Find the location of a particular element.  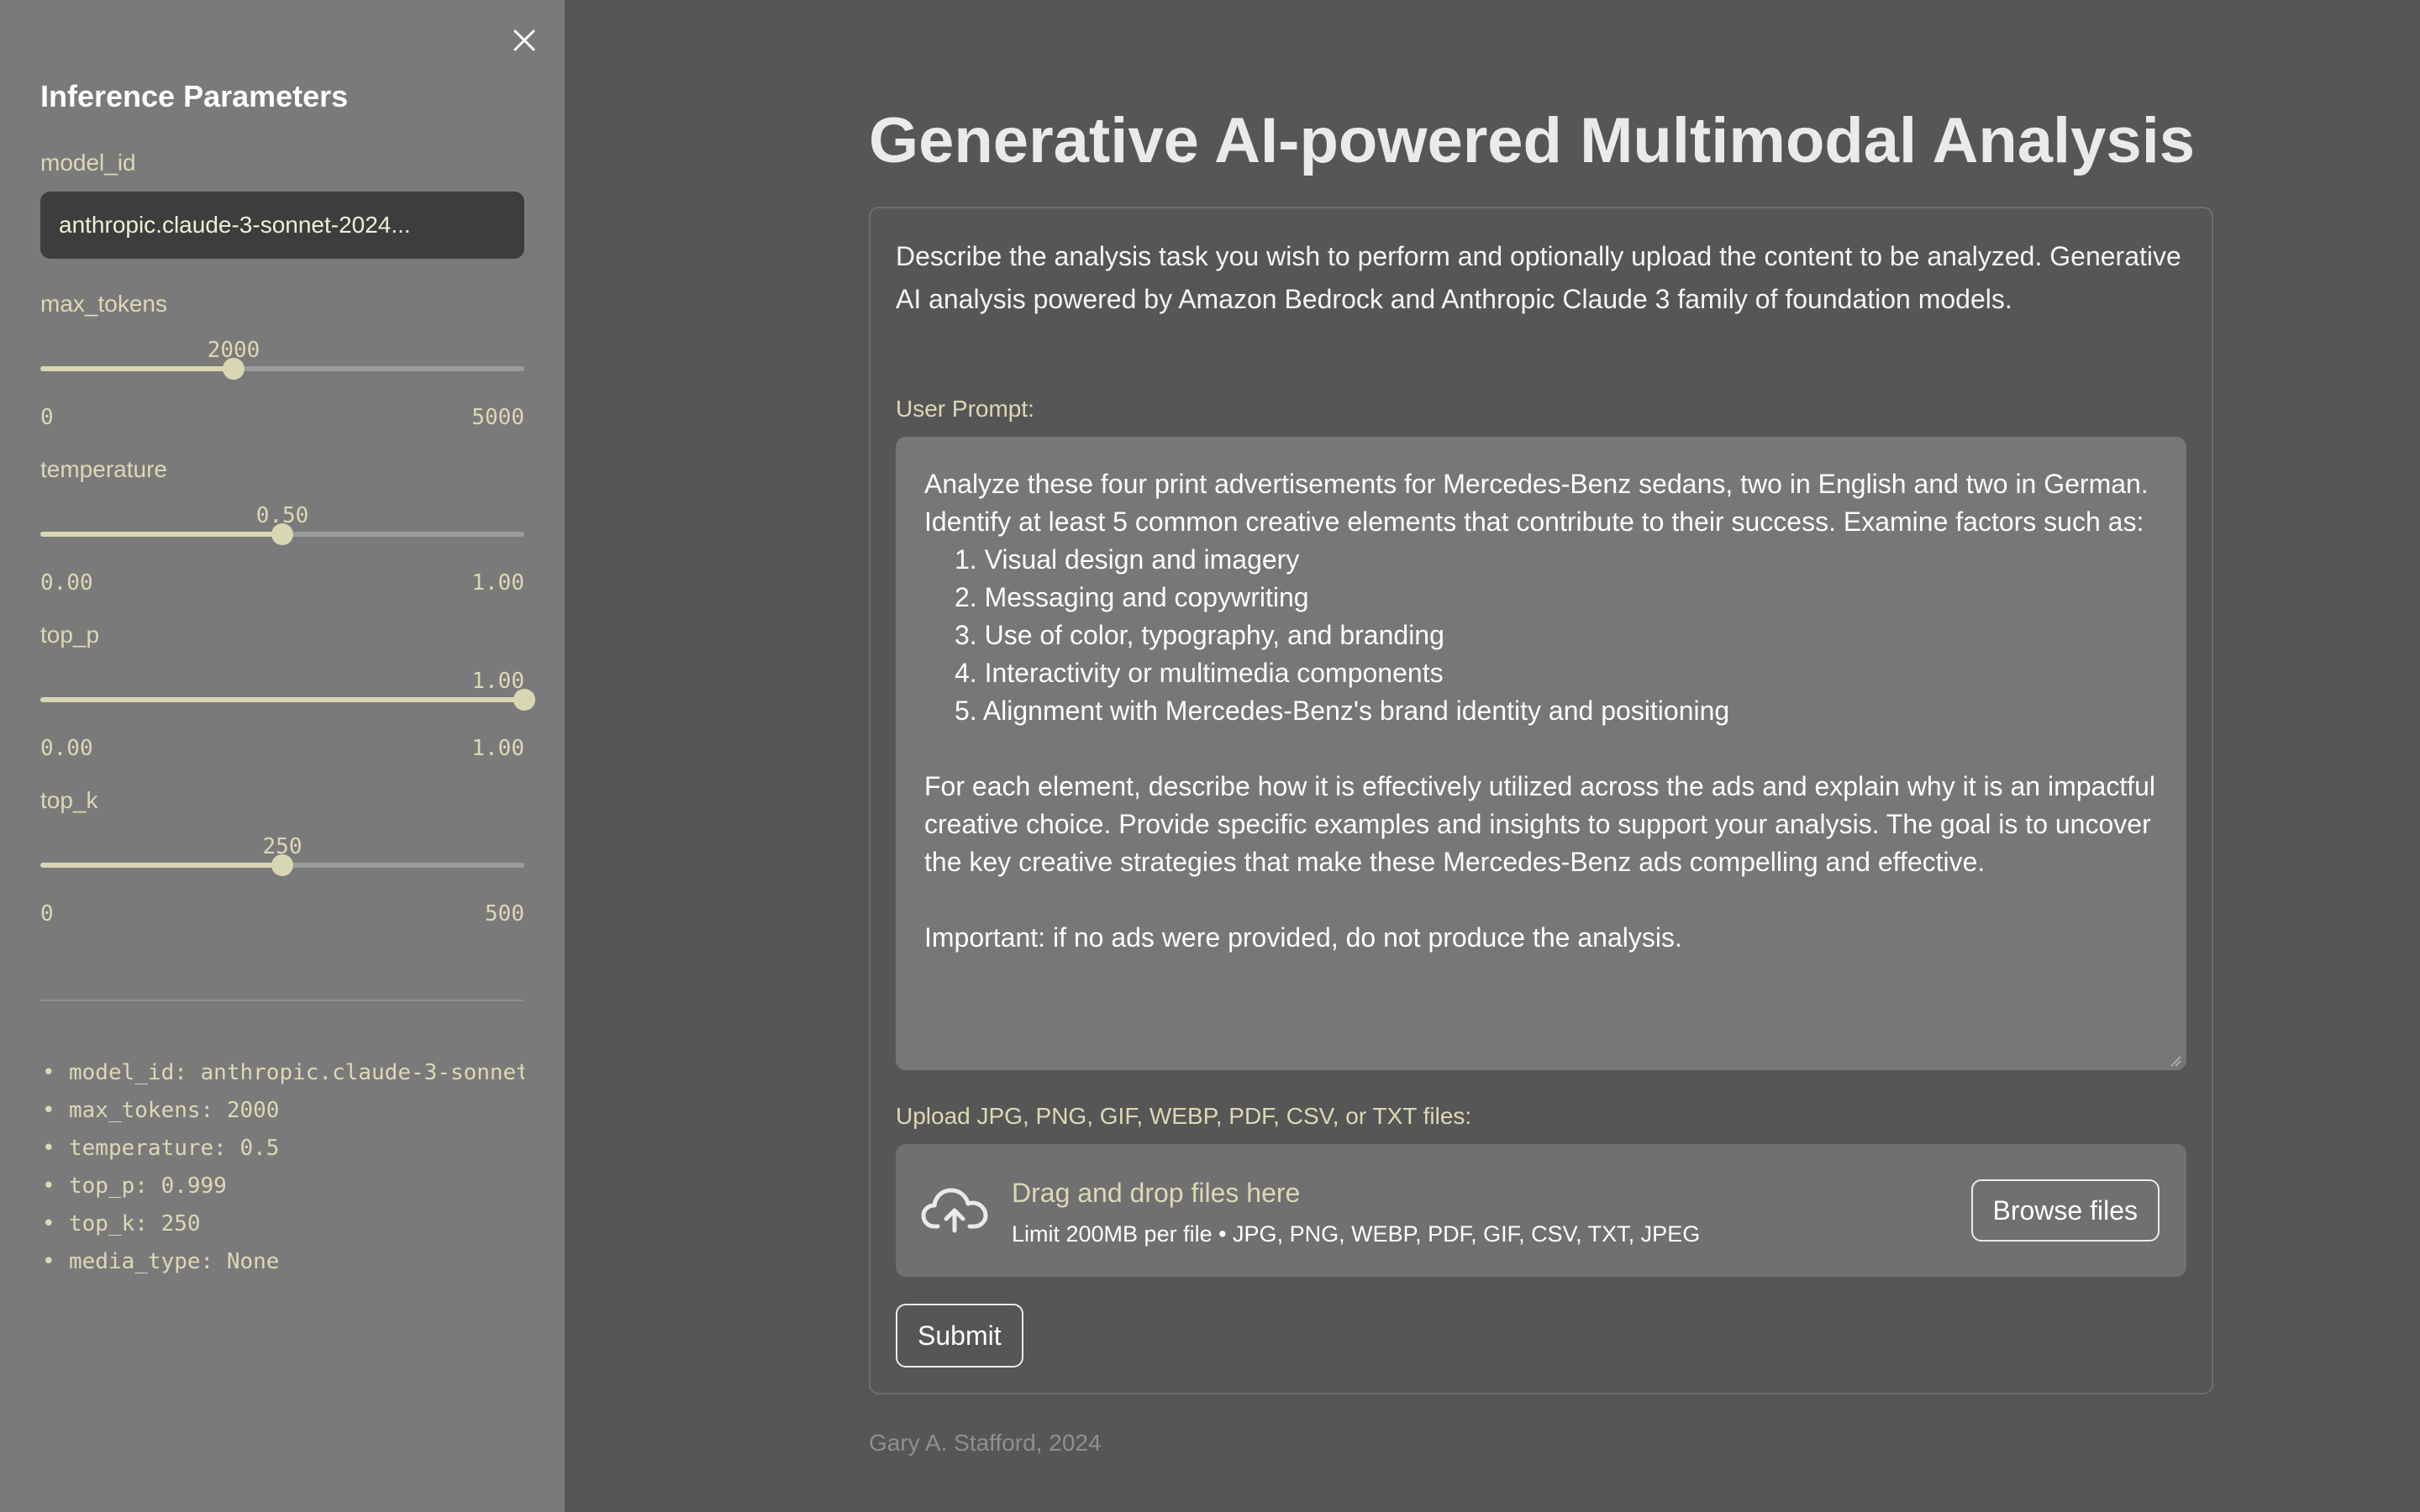

summary-item: media_type: None is located at coordinates (282, 1268).